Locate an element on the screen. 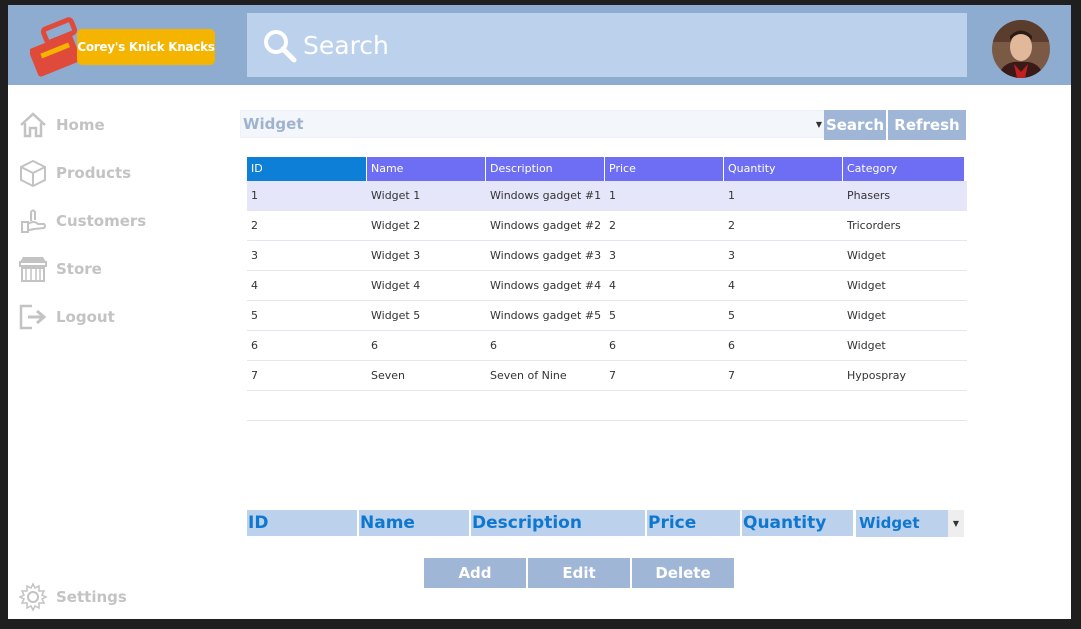  header-bar: Corey's Knick Knacks Search is located at coordinates (539, 45).